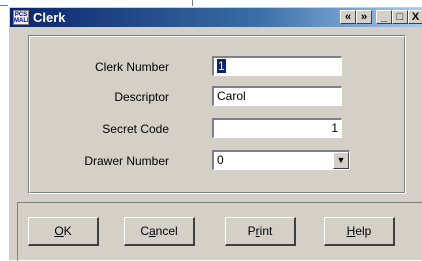 The width and height of the screenshot is (422, 261). Describe the element at coordinates (341, 160) in the screenshot. I see `chevron-down-icon: ▼` at that location.